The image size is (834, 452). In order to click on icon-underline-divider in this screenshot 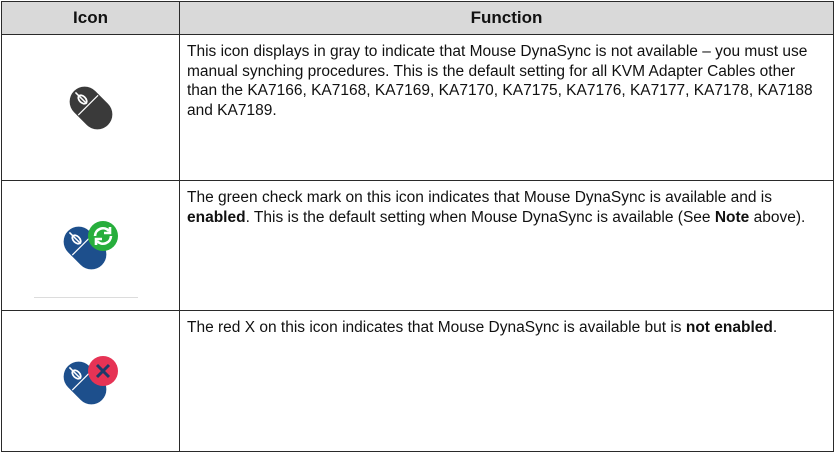, I will do `click(86, 297)`.